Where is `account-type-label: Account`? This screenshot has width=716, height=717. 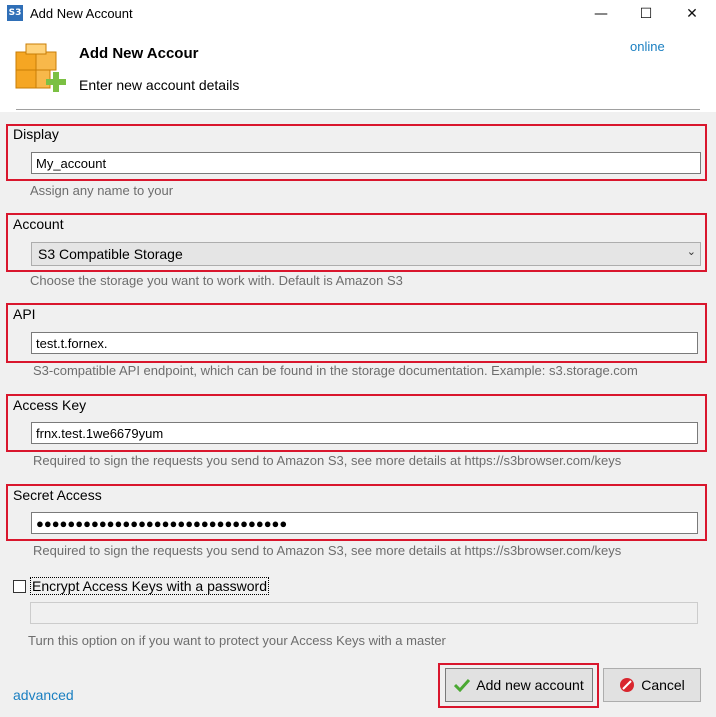
account-type-label: Account is located at coordinates (38, 224).